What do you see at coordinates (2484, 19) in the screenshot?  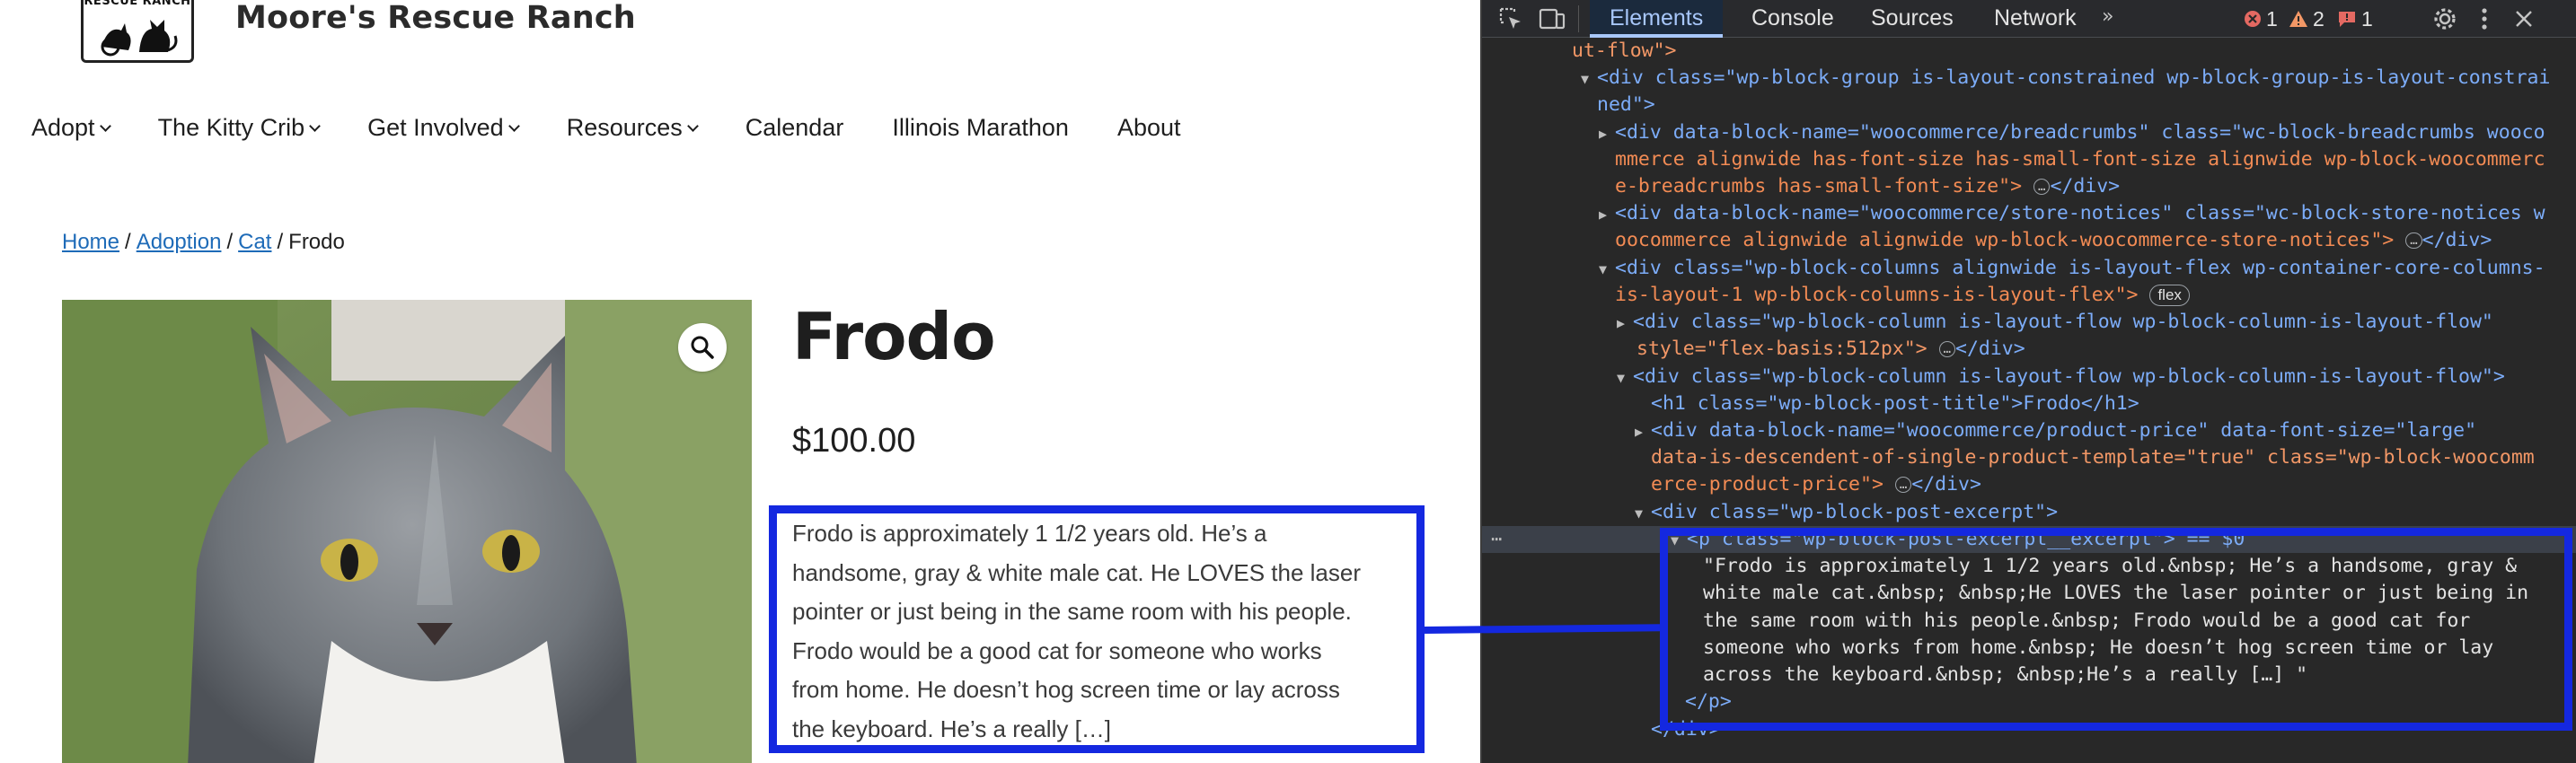 I see `more-options-kebab-icon` at bounding box center [2484, 19].